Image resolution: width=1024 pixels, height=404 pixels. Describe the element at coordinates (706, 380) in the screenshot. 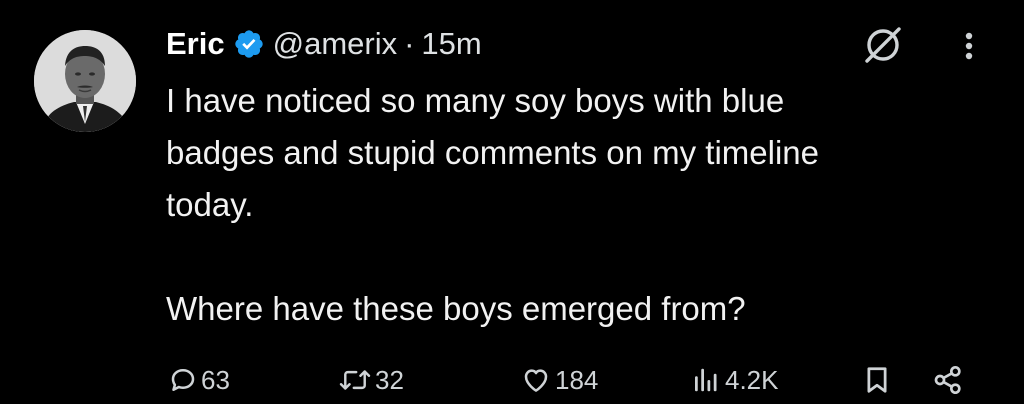

I see `views-chart-icon` at that location.